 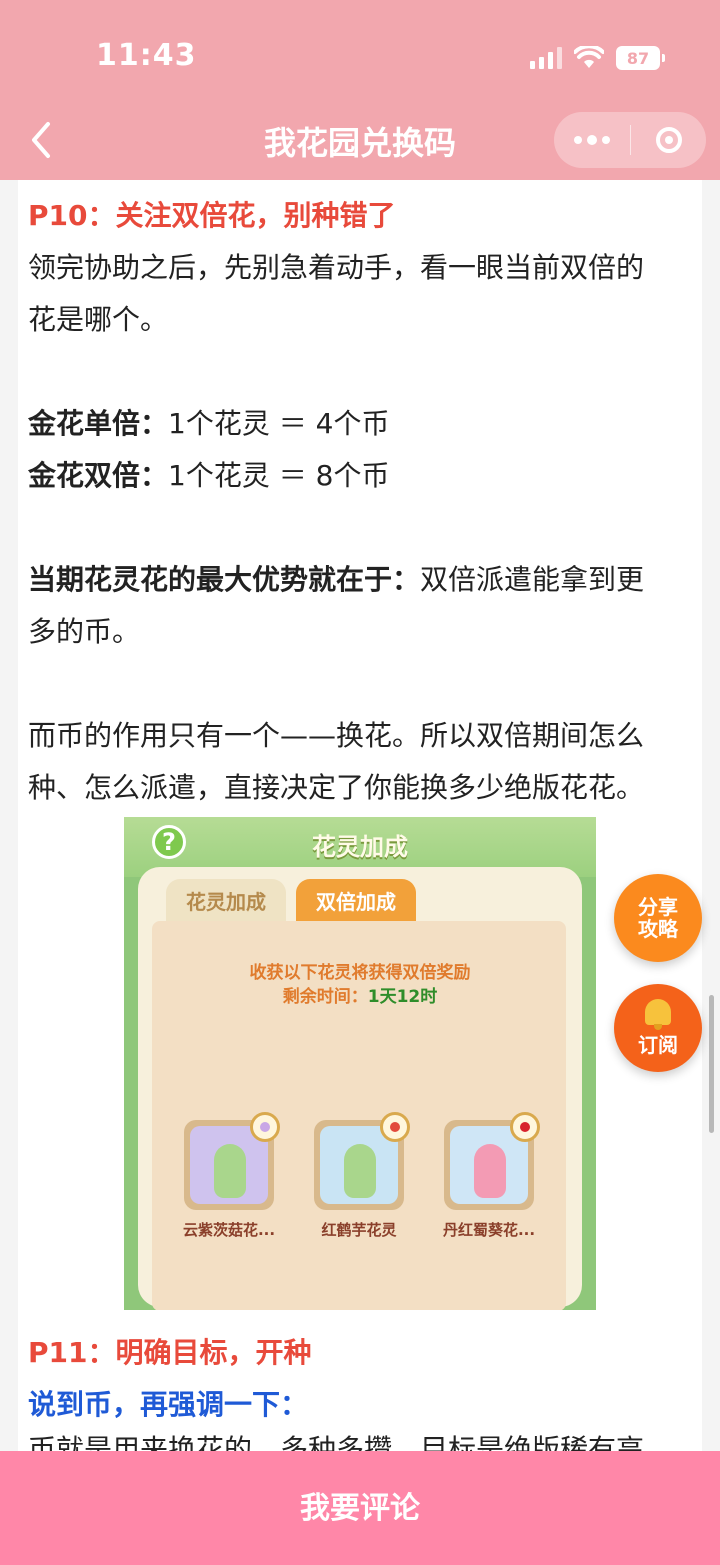 What do you see at coordinates (658, 907) in the screenshot?
I see `share-label-1: 分享` at bounding box center [658, 907].